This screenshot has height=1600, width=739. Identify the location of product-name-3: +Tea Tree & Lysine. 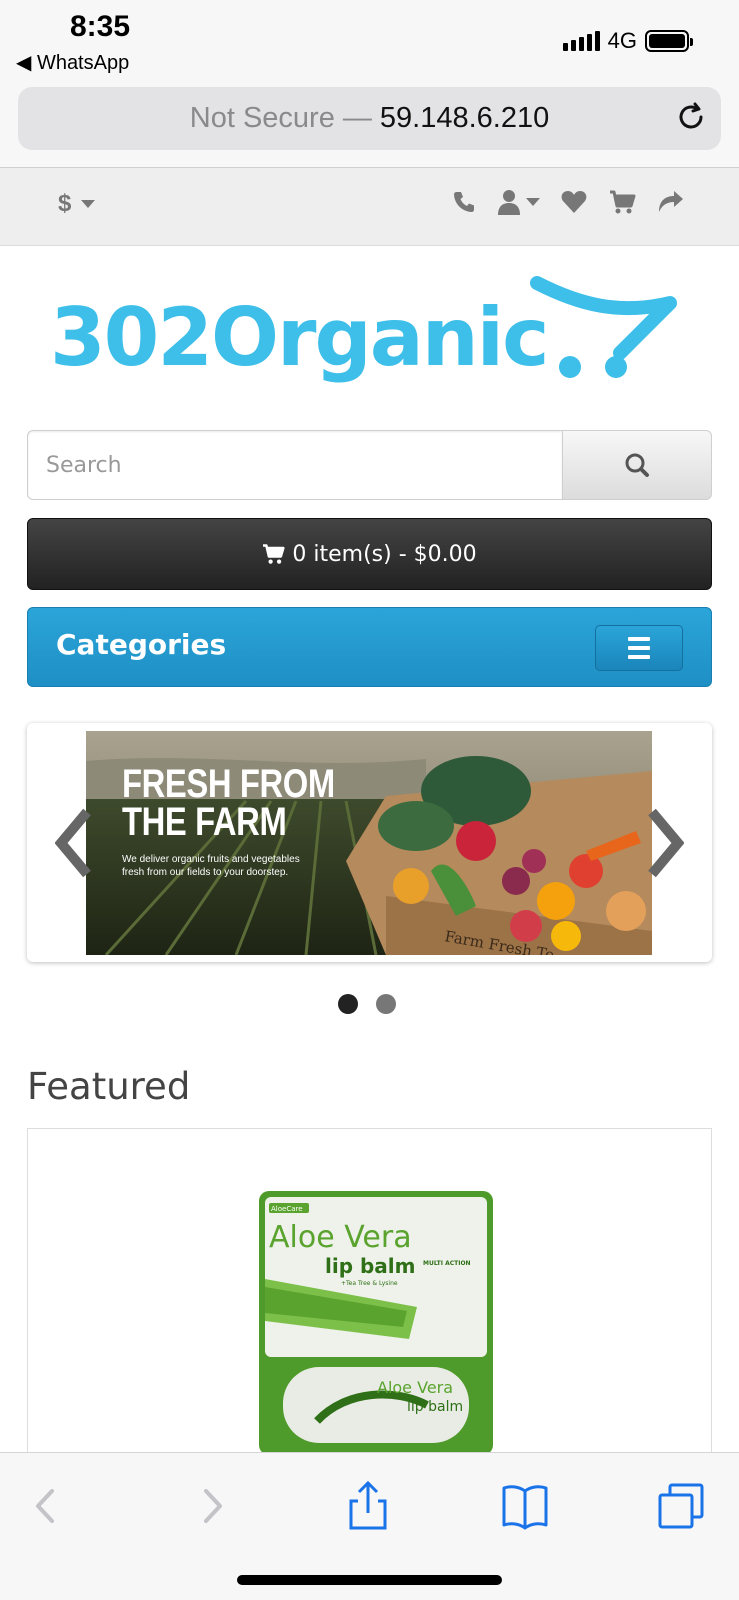
(369, 1283).